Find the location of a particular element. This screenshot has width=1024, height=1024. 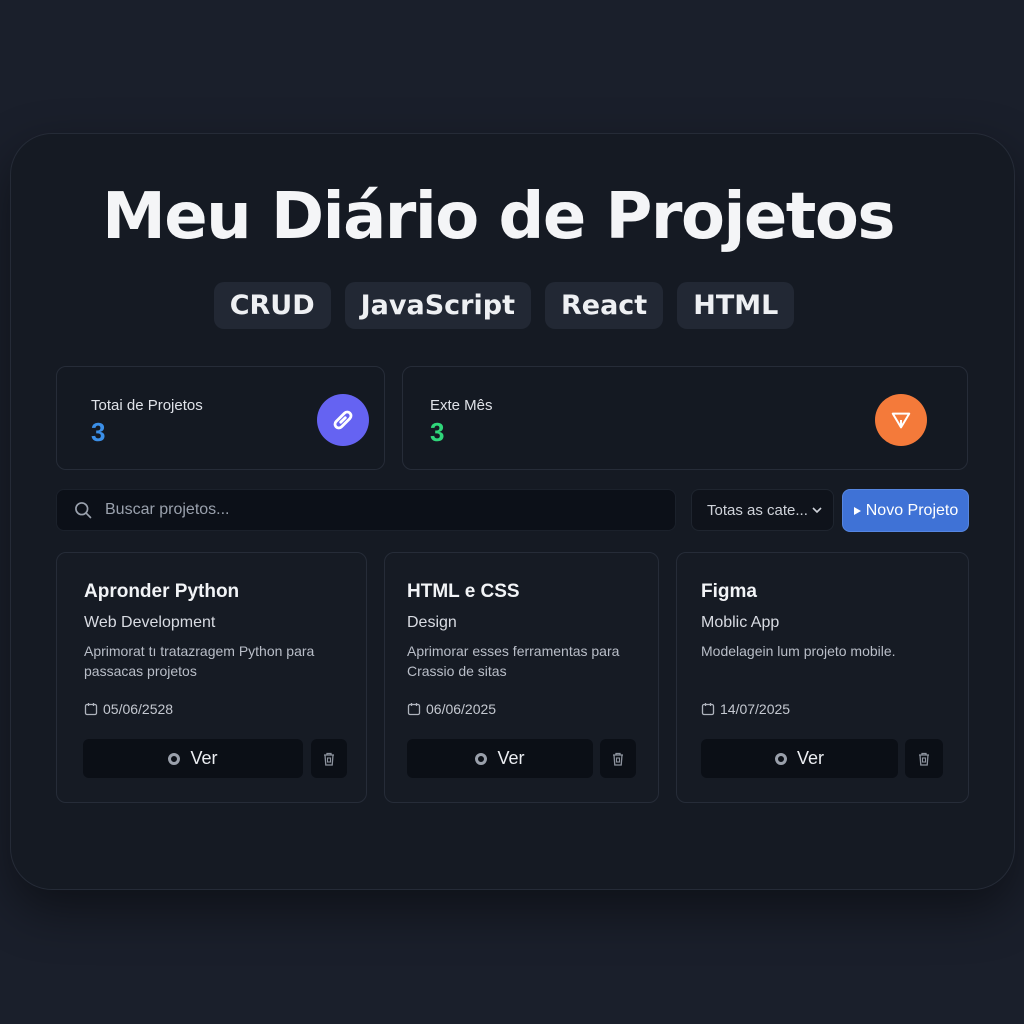

tag: React is located at coordinates (604, 305).